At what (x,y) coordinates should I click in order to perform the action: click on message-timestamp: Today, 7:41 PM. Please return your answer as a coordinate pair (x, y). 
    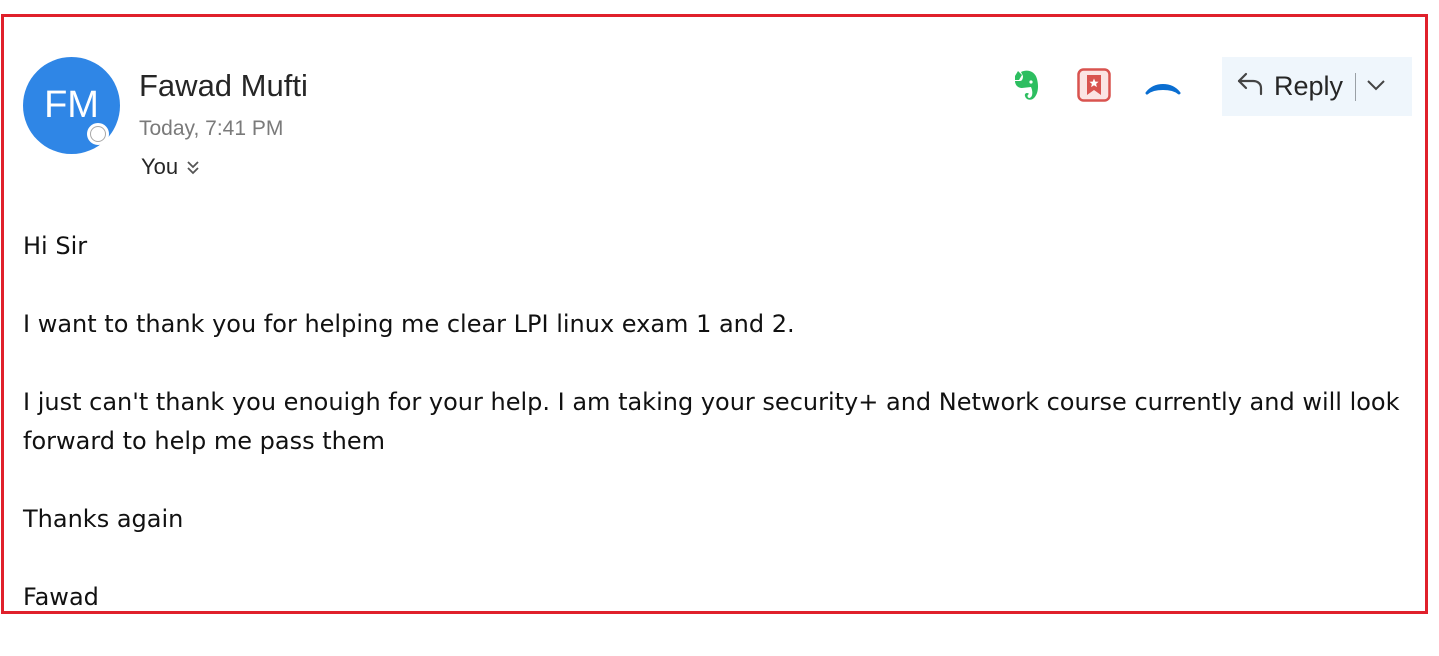
    Looking at the image, I should click on (211, 128).